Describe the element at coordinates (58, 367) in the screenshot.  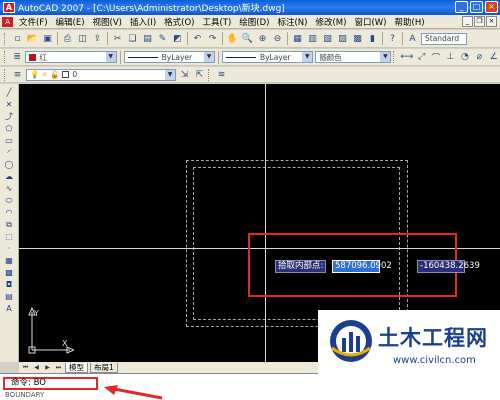
I see `tab-last-icon: ⏭` at that location.